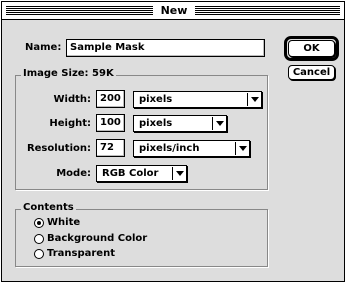 This screenshot has width=346, height=283. I want to click on resolution-unit-popup: pixels/inch, so click(191, 148).